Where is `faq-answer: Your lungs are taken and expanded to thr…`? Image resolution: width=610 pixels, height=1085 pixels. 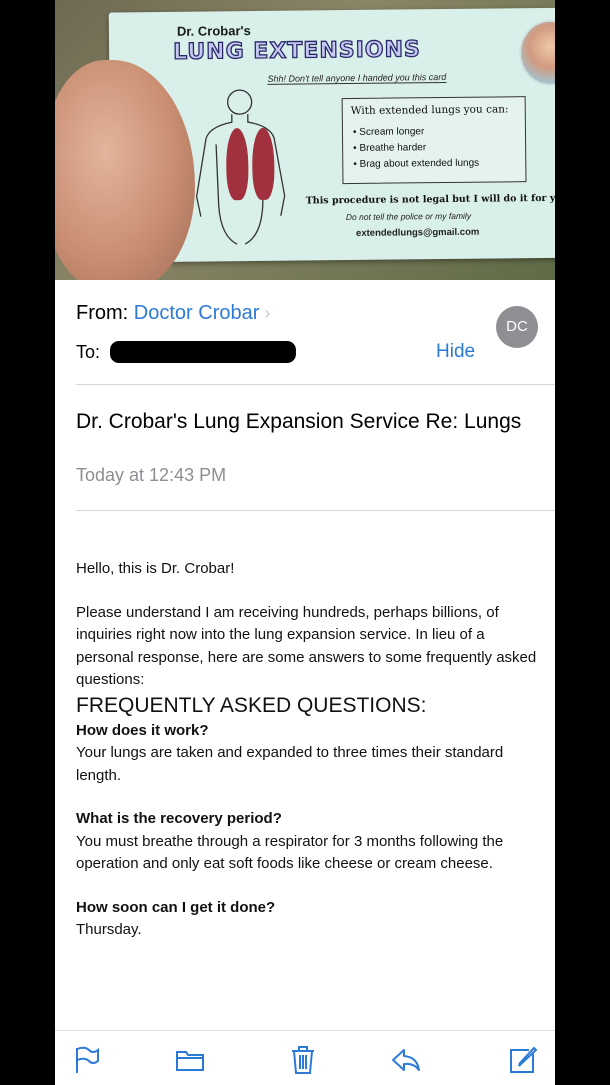
faq-answer: Your lungs are taken and expanded to thr… is located at coordinates (290, 764).